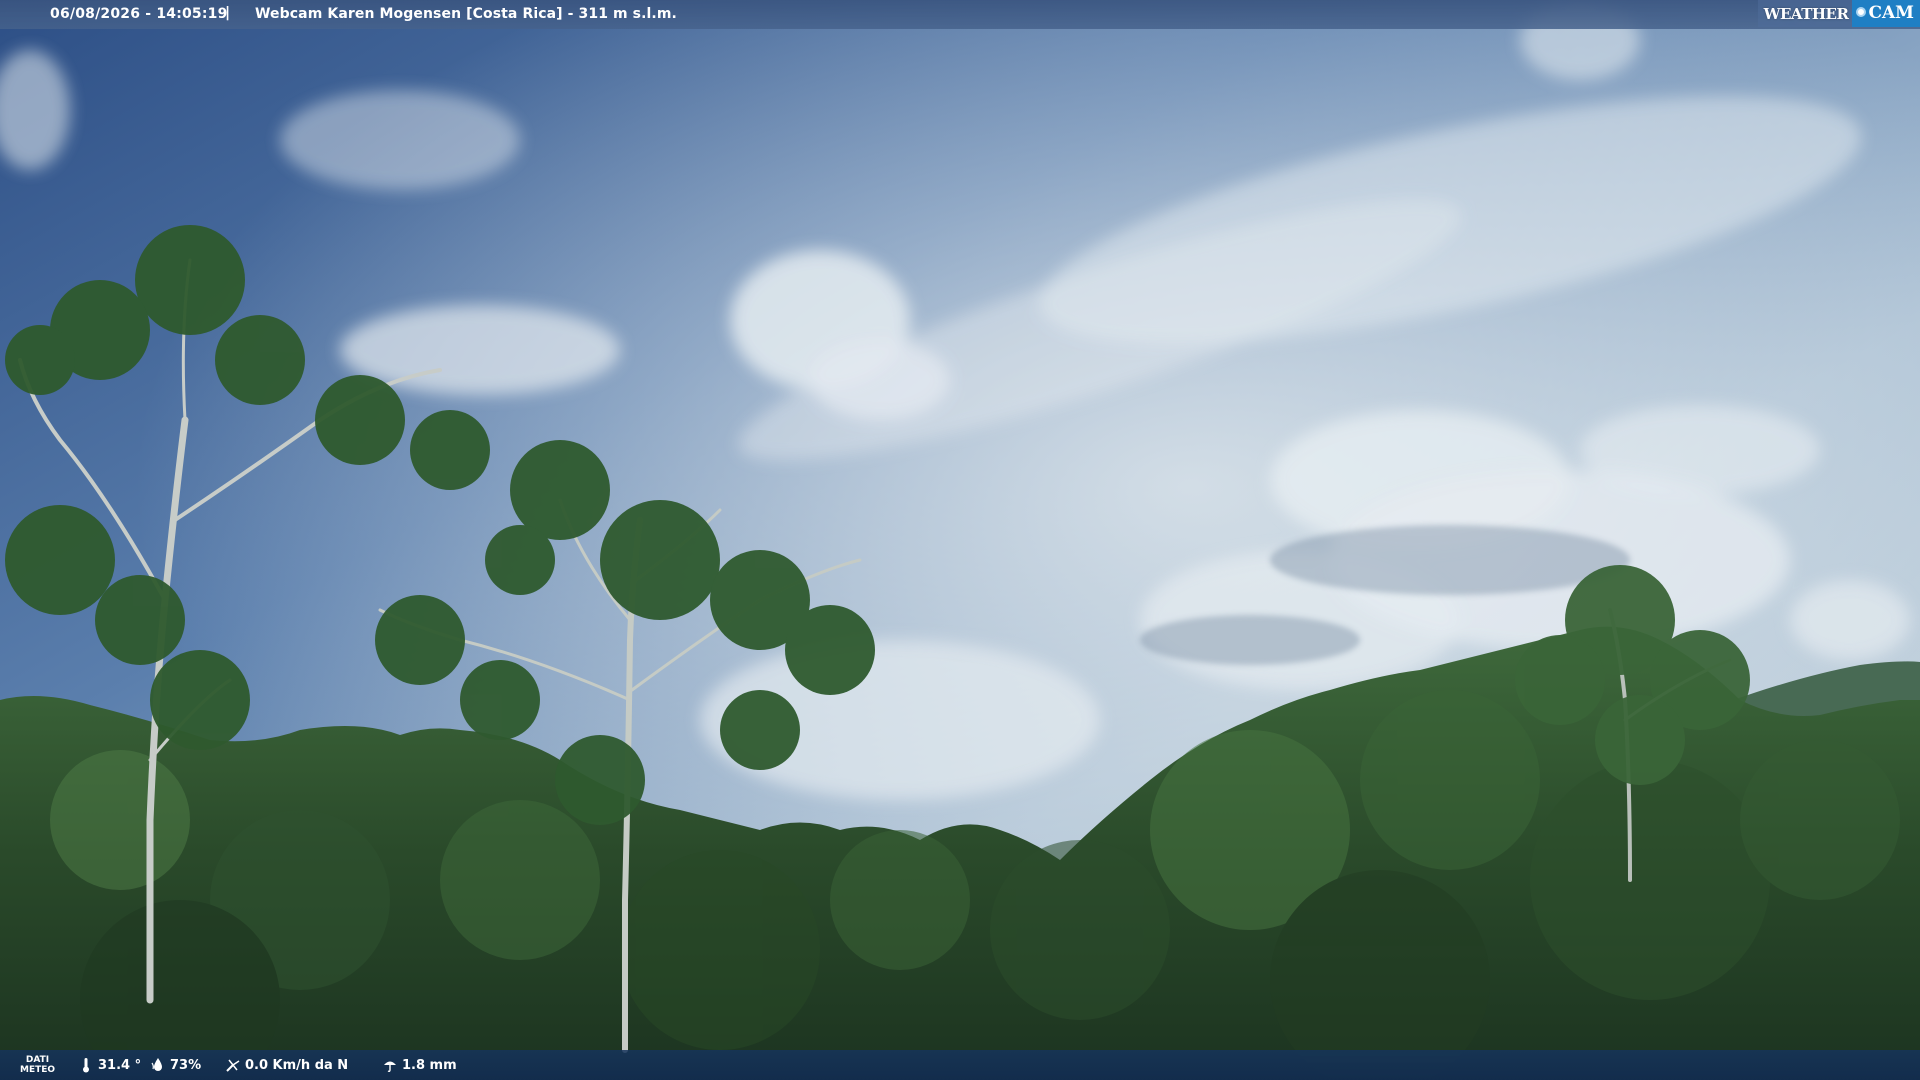 This screenshot has width=1920, height=1080. Describe the element at coordinates (1861, 12) in the screenshot. I see `logo-dot-icon` at that location.